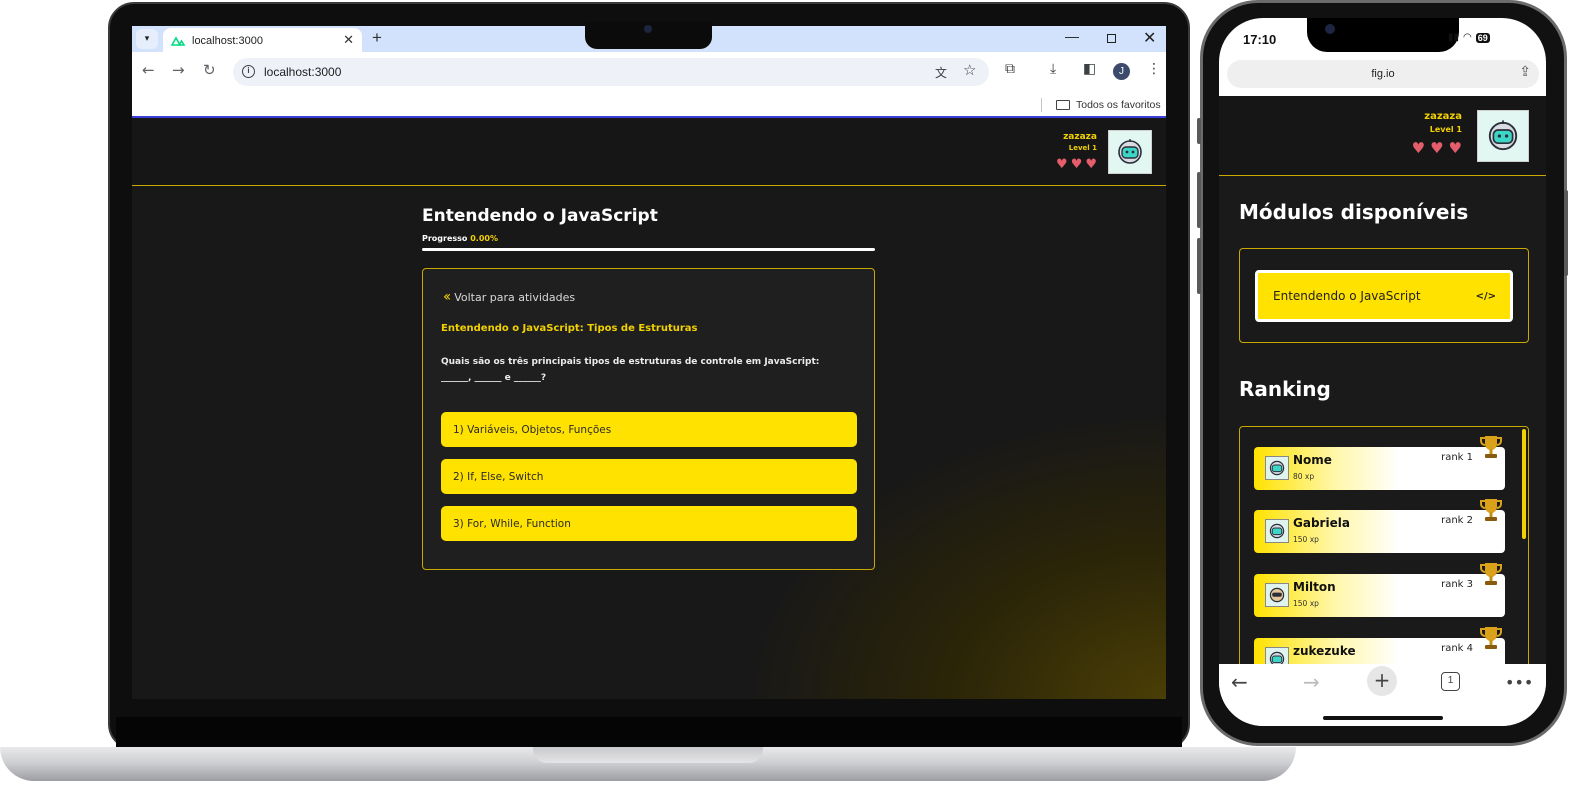 This screenshot has width=1582, height=793. What do you see at coordinates (1379, 645) in the screenshot?
I see `ranking-item: zukezuke rank 4` at bounding box center [1379, 645].